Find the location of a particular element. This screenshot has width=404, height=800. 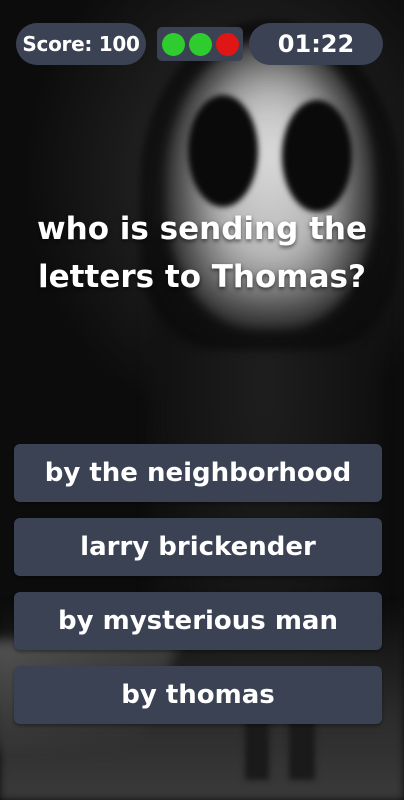

lives-indicator is located at coordinates (200, 44).